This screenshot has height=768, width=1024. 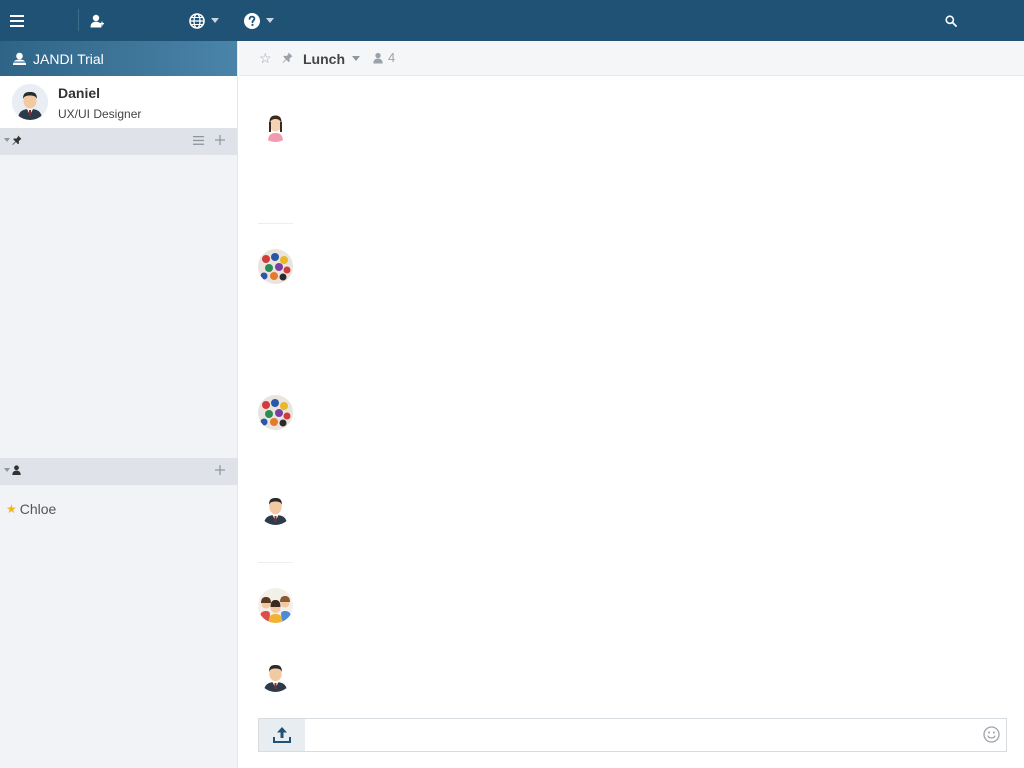 I want to click on globe-icon, so click(x=197, y=20).